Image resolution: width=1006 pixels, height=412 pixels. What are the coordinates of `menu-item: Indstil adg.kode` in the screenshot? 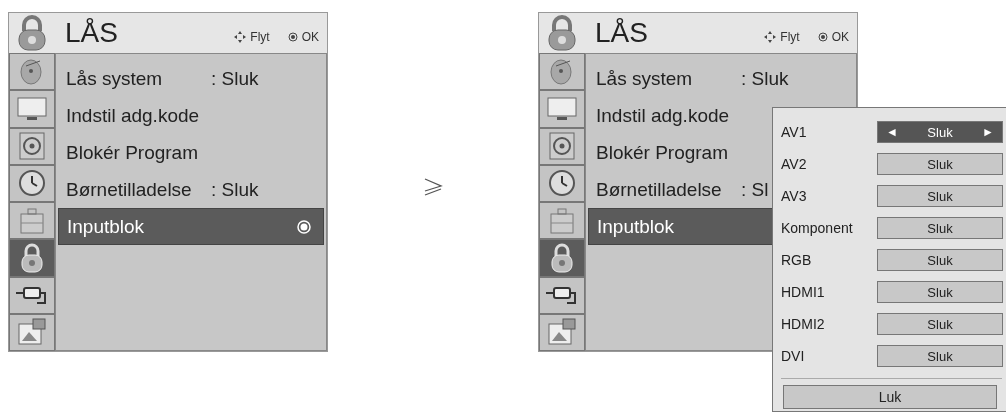 It's located at (191, 115).